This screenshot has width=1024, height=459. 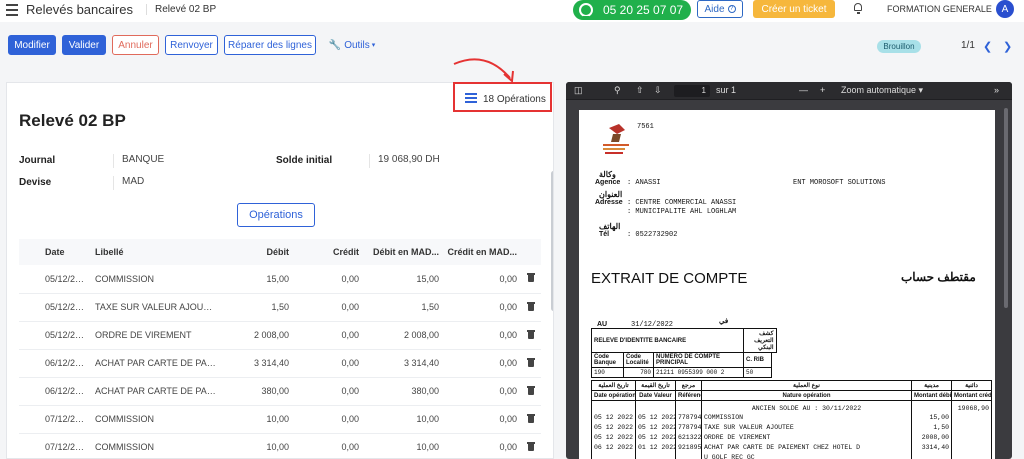 What do you see at coordinates (613, 455) in the screenshot?
I see `pdf-cell-d1` at bounding box center [613, 455].